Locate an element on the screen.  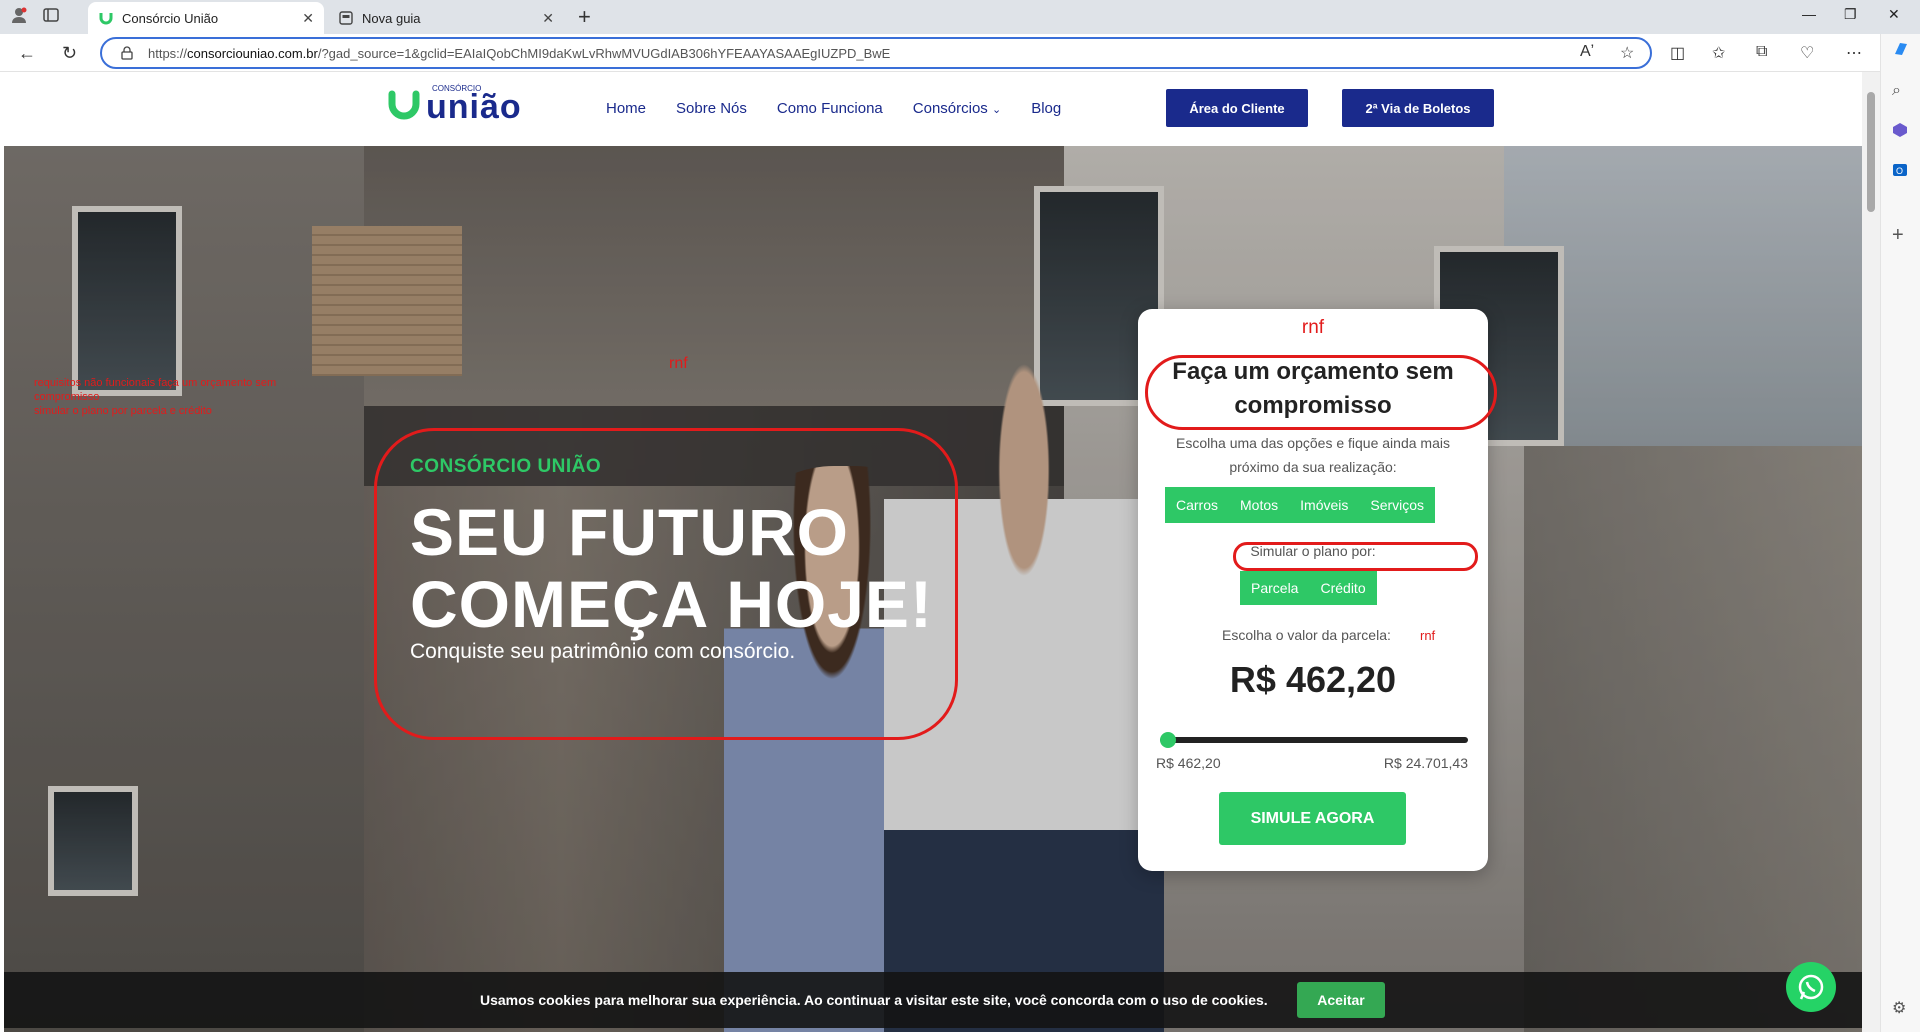
slider-min-label: R$ 462,20 is located at coordinates (1188, 763).